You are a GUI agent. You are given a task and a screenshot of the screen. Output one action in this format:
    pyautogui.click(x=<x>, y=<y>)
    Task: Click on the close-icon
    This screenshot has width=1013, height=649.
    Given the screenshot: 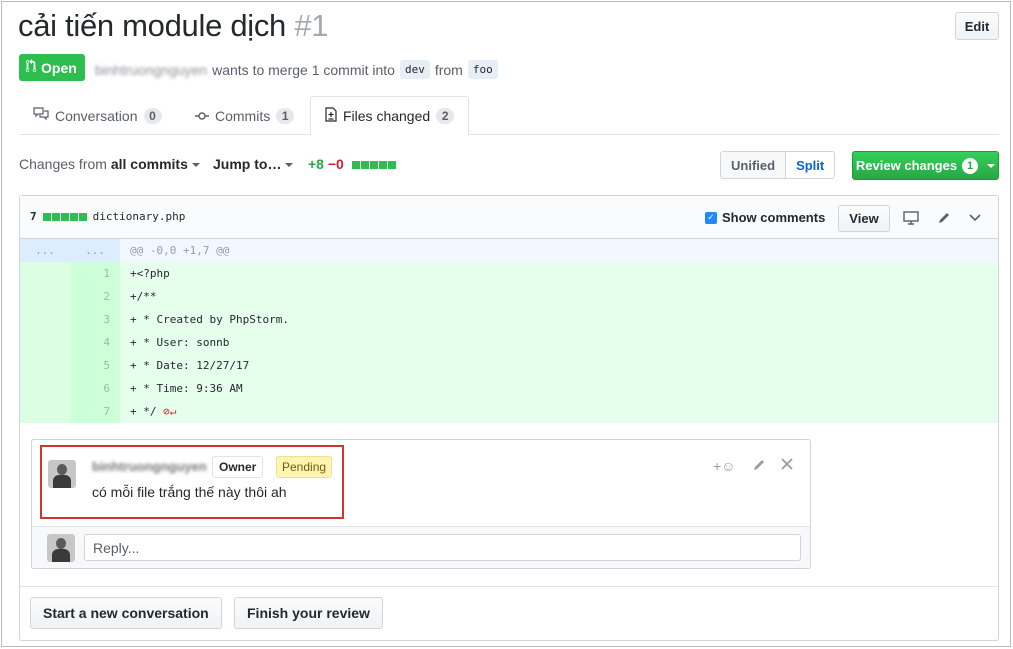 What is the action you would take?
    pyautogui.click(x=787, y=464)
    